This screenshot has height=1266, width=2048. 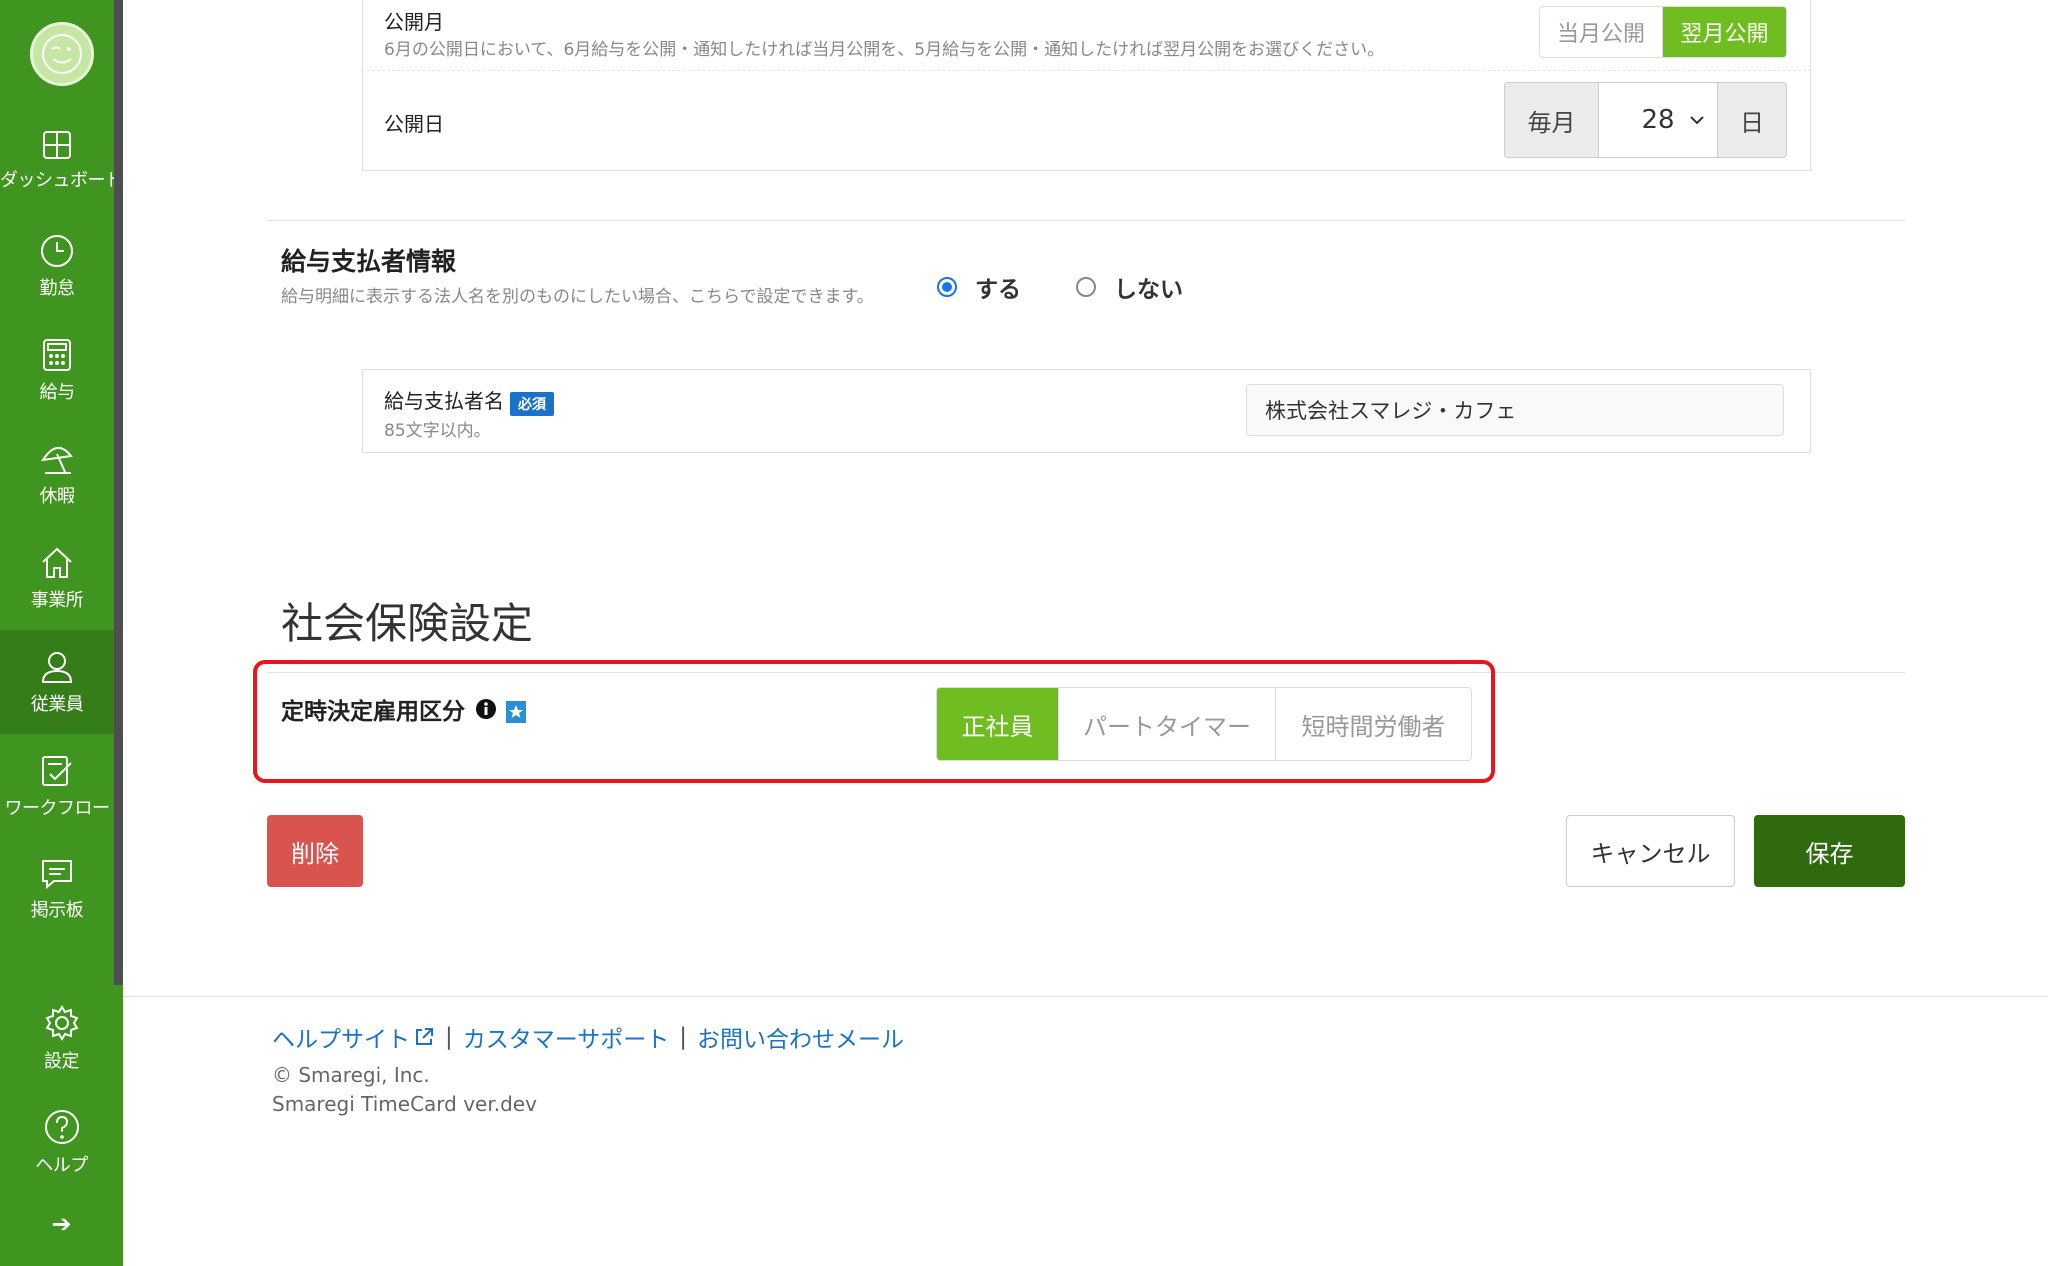 I want to click on sidebar-item-label: 休暇, so click(x=57, y=496).